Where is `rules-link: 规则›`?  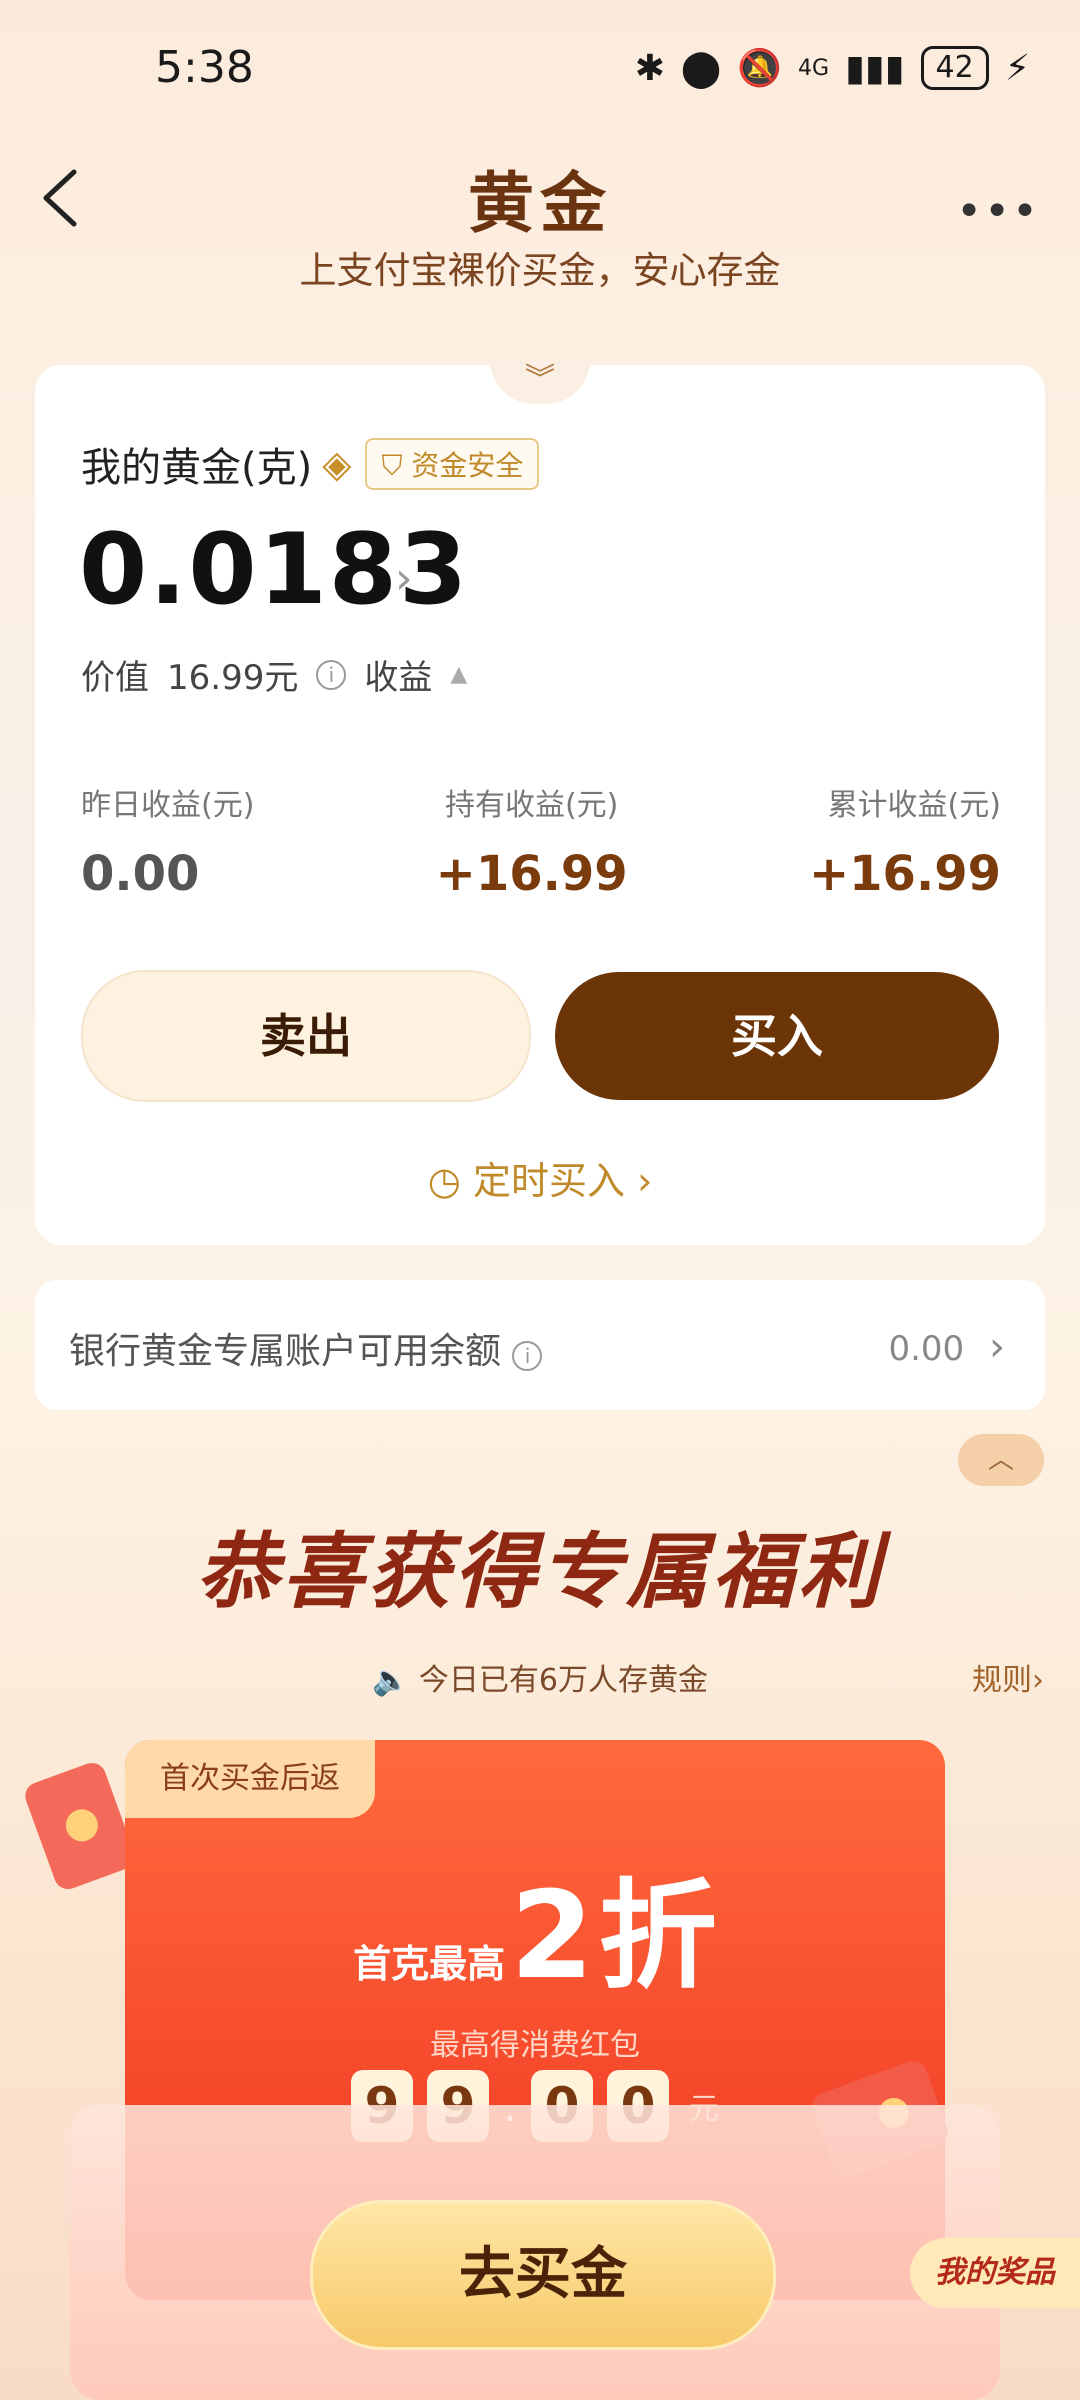
rules-link: 规则› is located at coordinates (1008, 1677).